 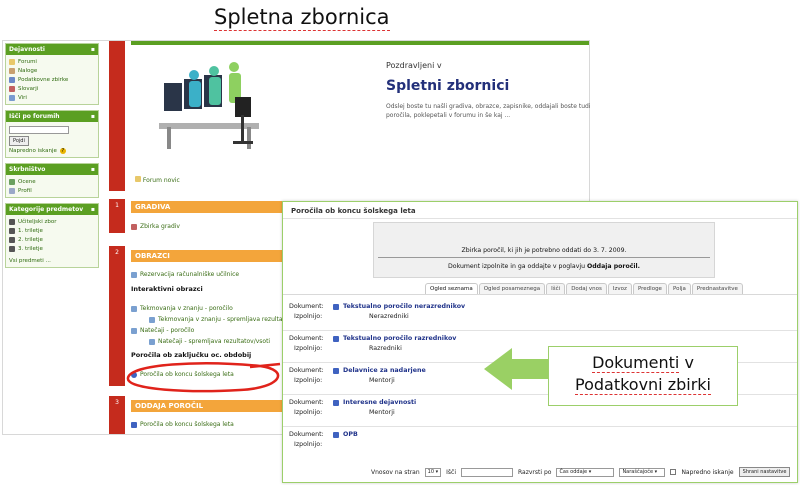 I want to click on sort-field-select: Čas oddaje ▾, so click(x=585, y=472).